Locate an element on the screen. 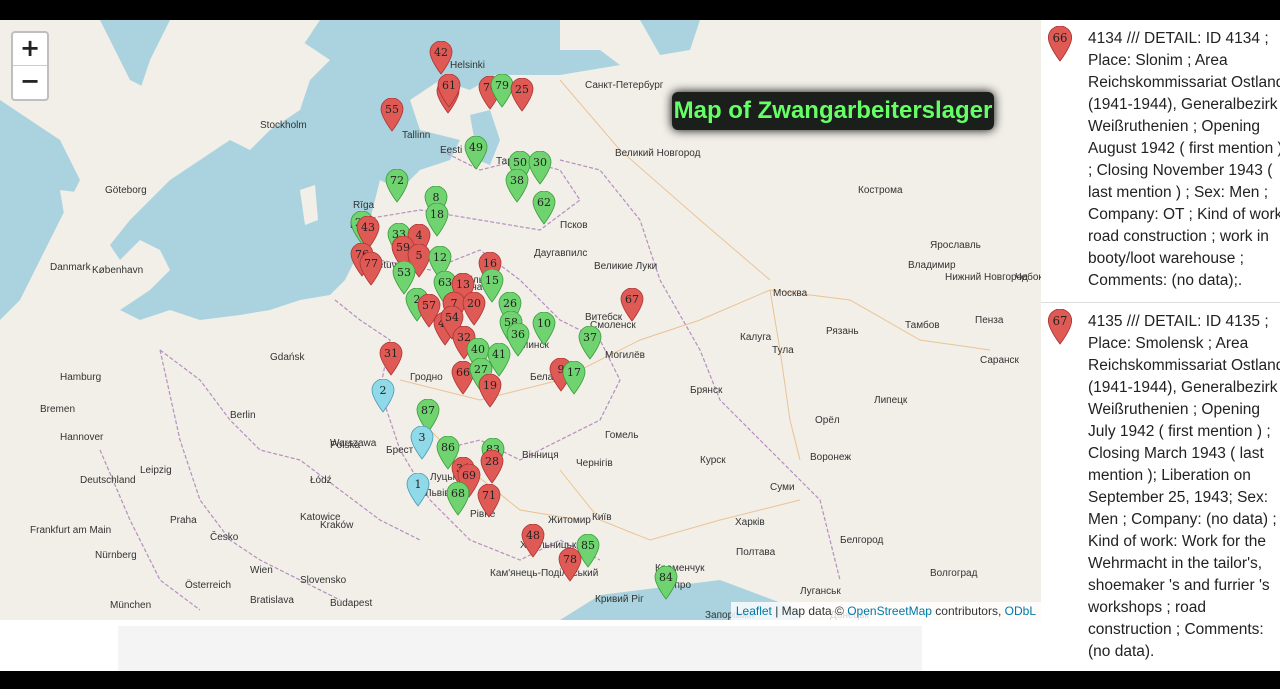  place-label: Кам'янець-Подільський is located at coordinates (544, 573).